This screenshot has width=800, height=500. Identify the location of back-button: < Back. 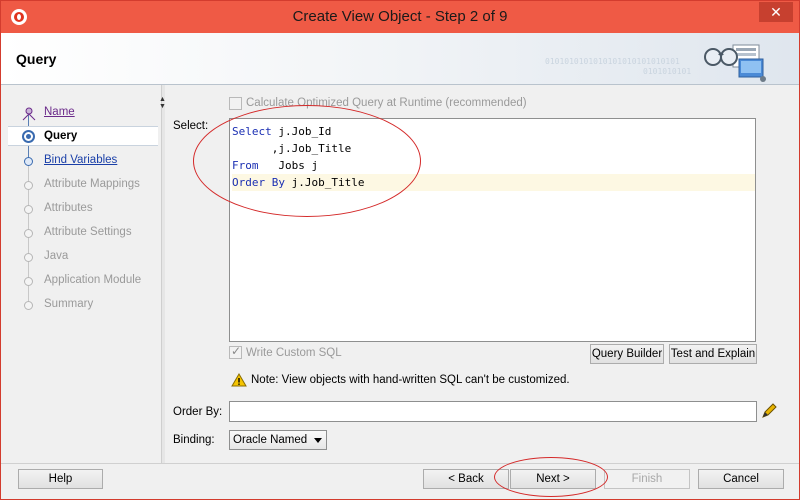
(466, 479).